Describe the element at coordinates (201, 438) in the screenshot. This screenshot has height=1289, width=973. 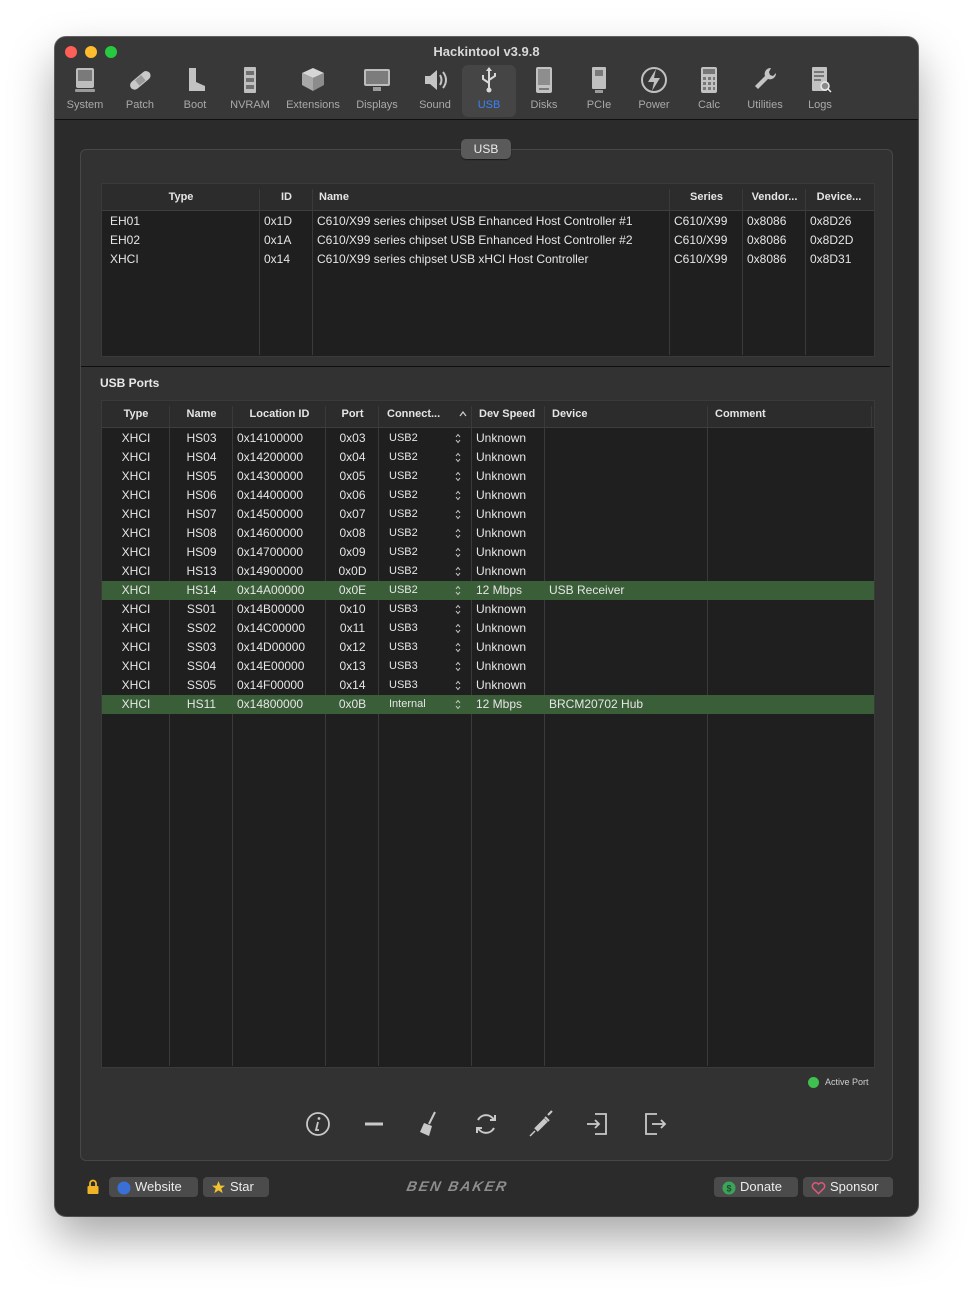
I see `port-cell: HS03` at that location.